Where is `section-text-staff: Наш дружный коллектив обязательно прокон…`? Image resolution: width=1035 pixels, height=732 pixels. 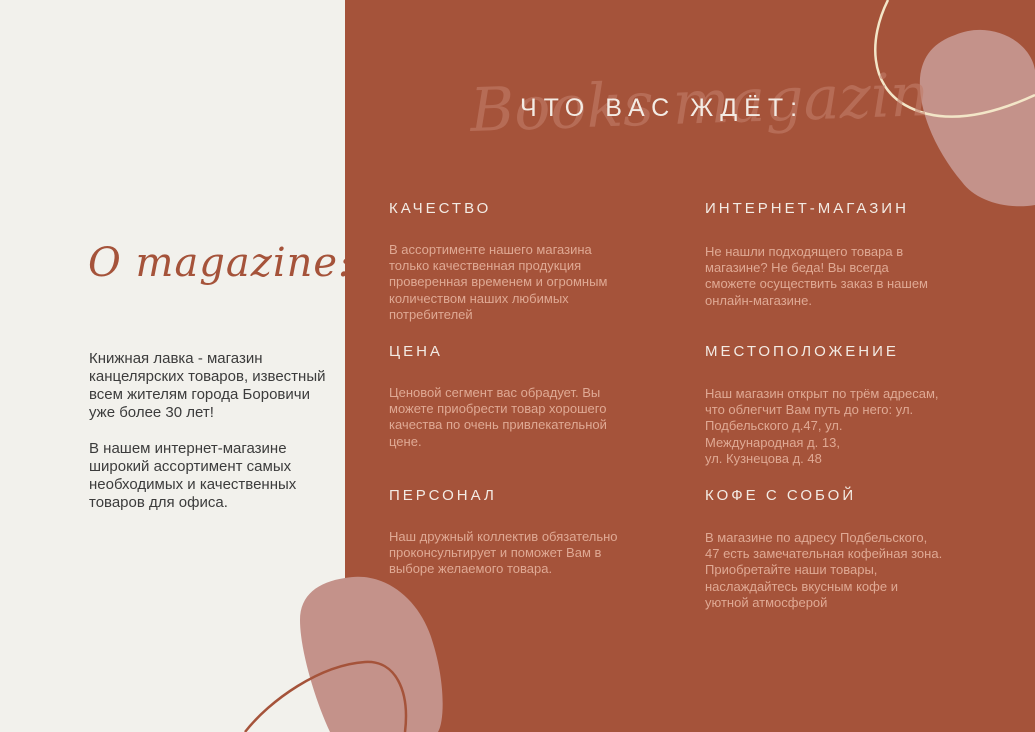 section-text-staff: Наш дружный коллектив обязательно прокон… is located at coordinates (520, 553).